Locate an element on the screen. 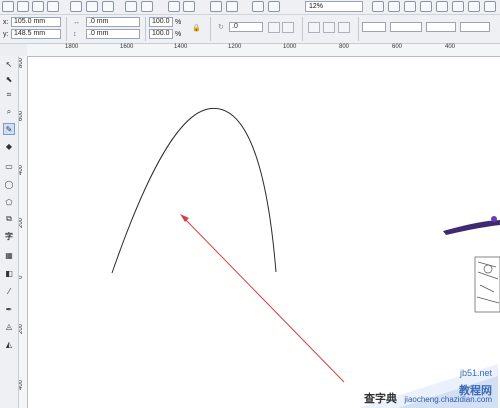 The height and width of the screenshot is (408, 500). vertical-ruler: 800 600 400 200 0 200 400 is located at coordinates (23, 232).